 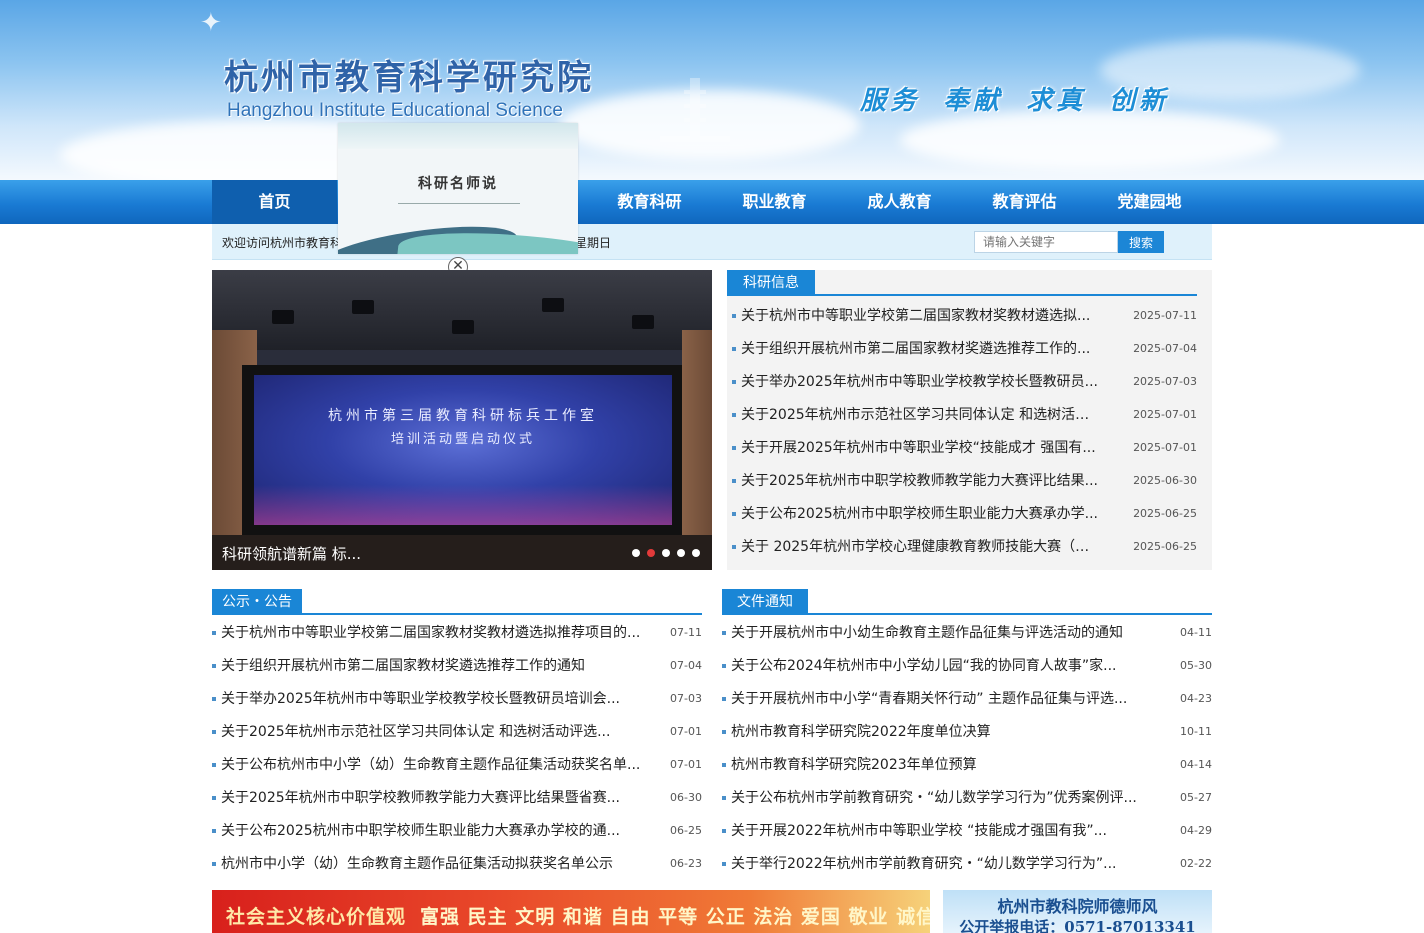 I want to click on list-item-date: 10-11, so click(x=1196, y=731).